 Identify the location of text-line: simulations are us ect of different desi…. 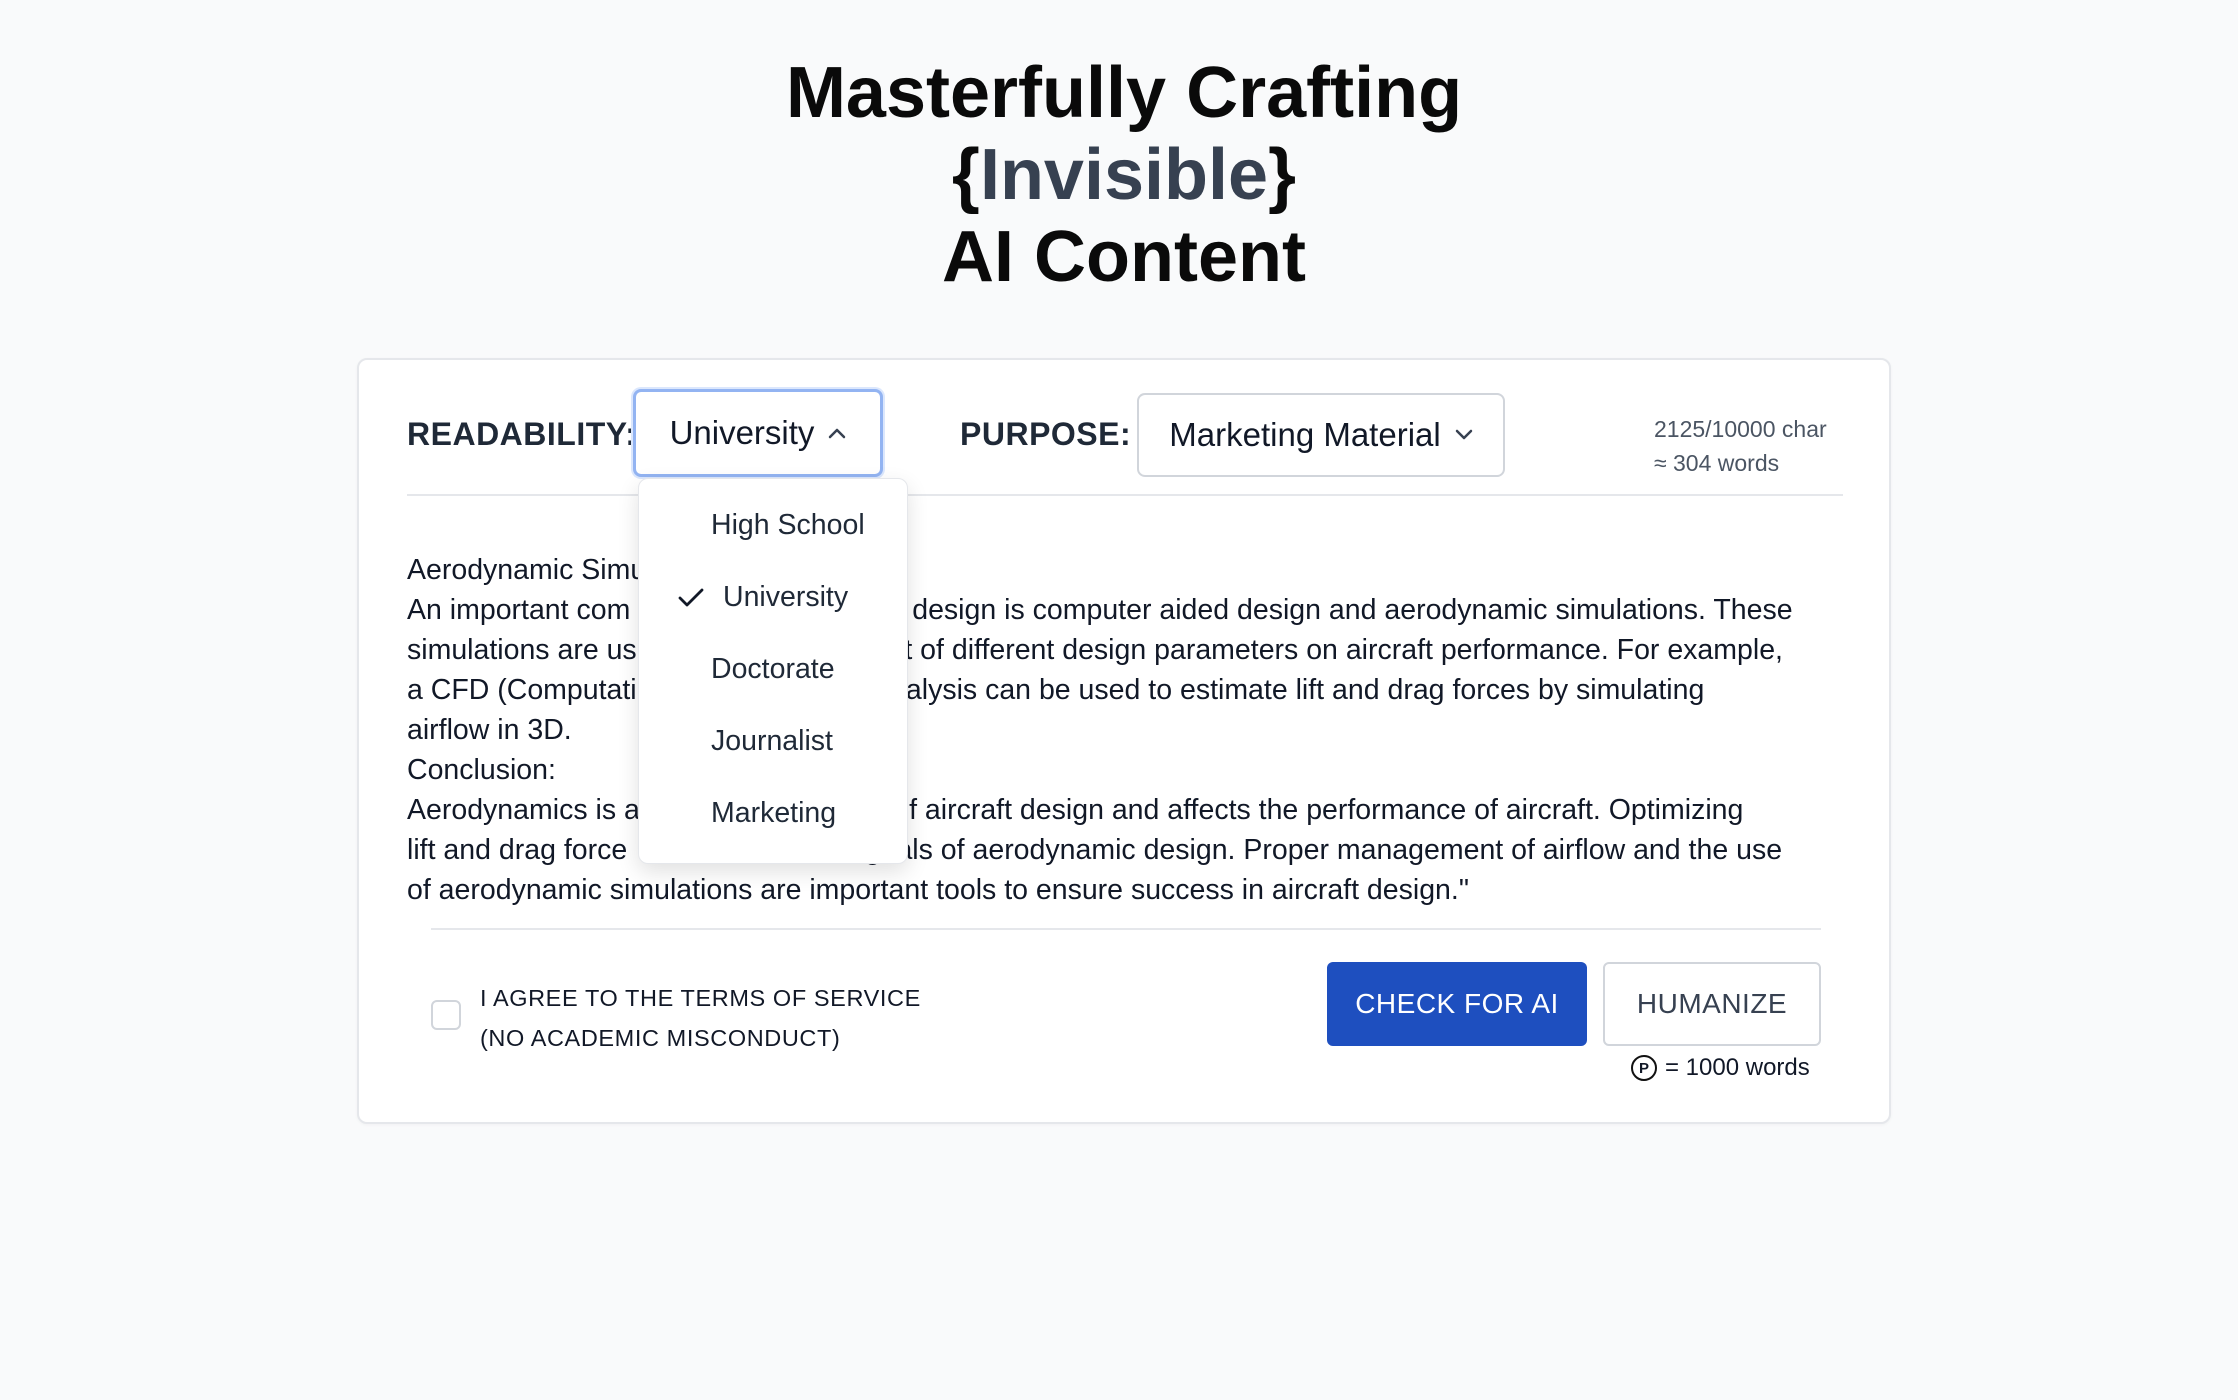
(1095, 650).